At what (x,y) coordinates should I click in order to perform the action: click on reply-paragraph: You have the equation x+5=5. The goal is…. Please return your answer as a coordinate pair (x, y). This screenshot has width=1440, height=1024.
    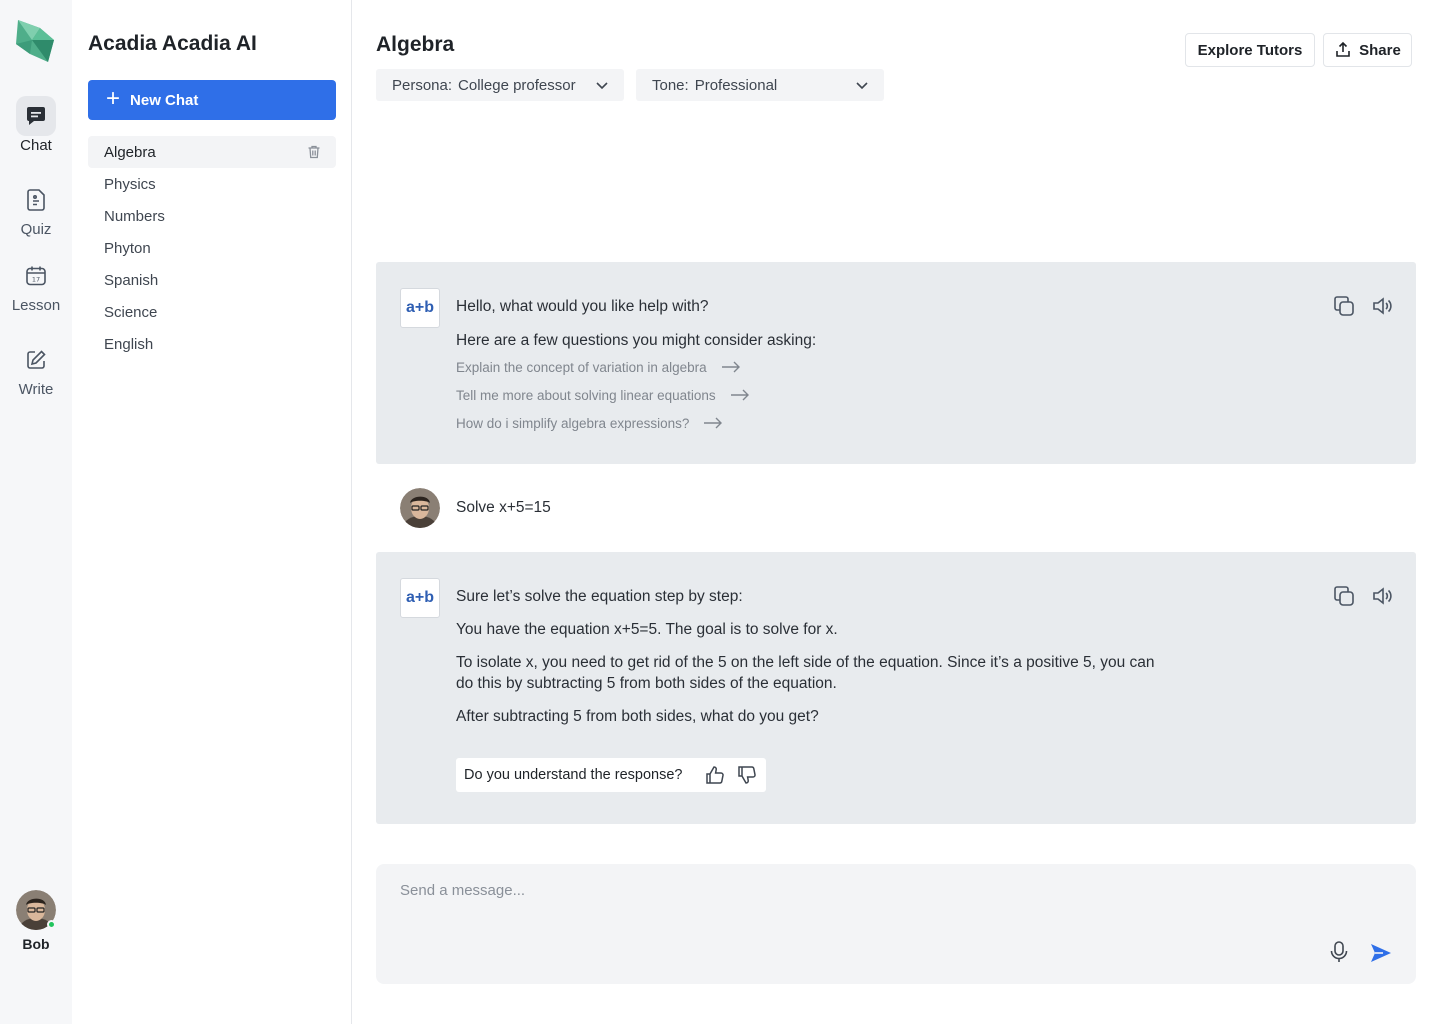
    Looking at the image, I should click on (647, 629).